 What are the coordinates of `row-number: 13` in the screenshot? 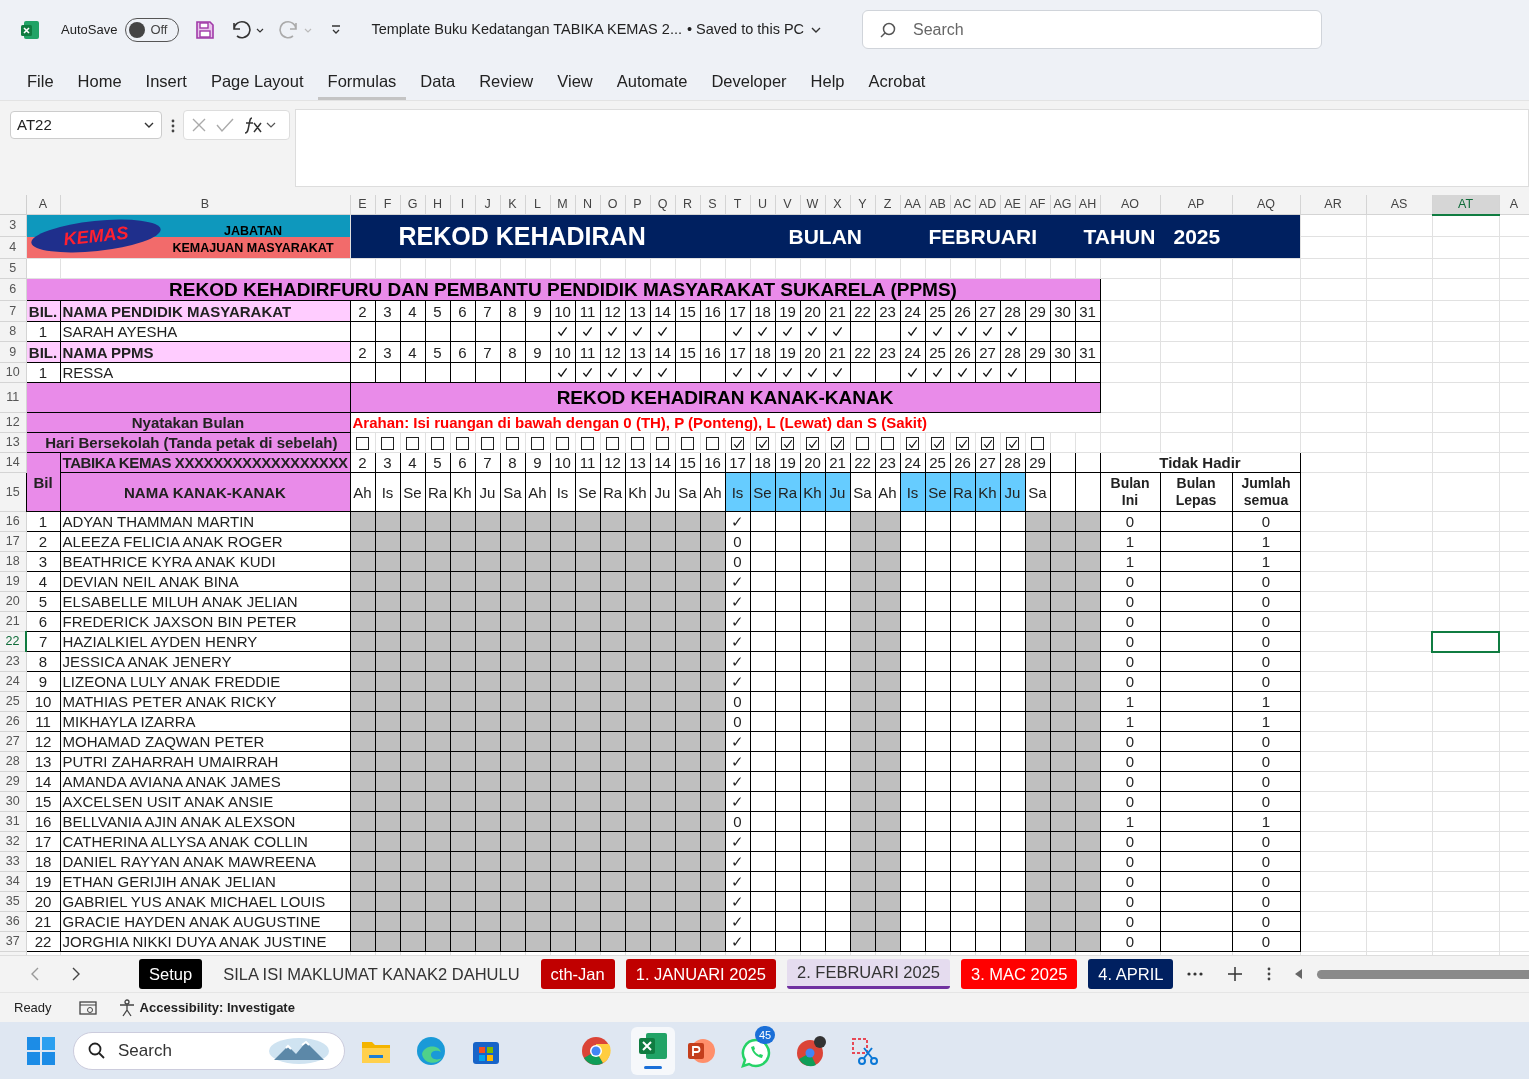 It's located at (13, 442).